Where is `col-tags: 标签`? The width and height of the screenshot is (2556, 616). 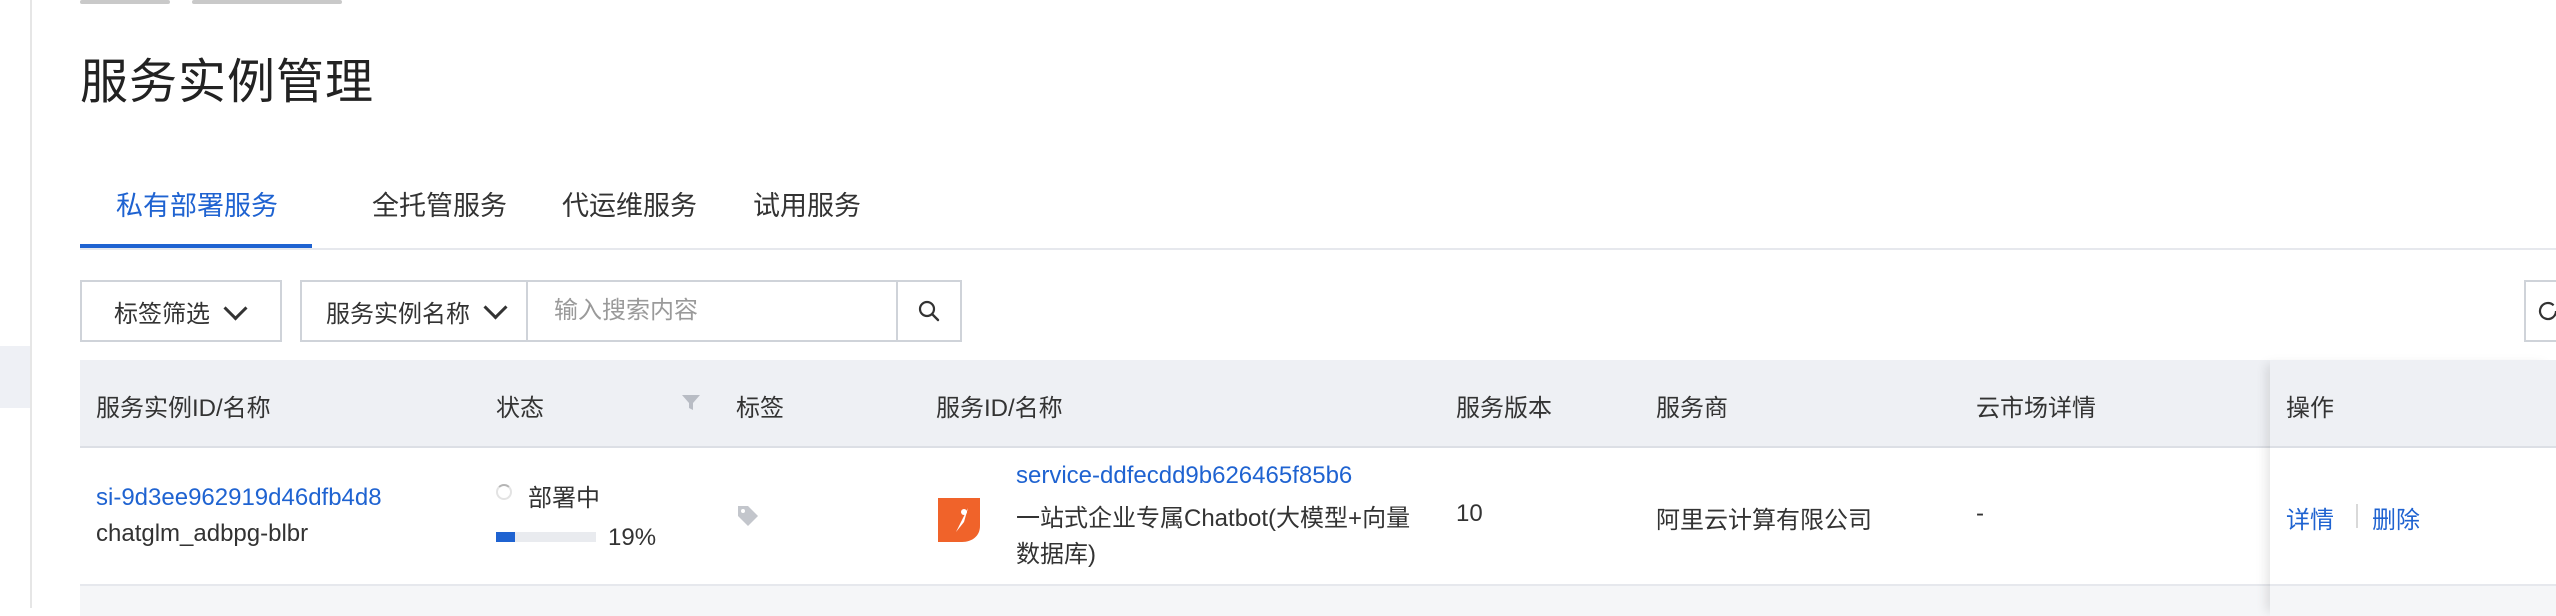
col-tags: 标签 is located at coordinates (760, 408).